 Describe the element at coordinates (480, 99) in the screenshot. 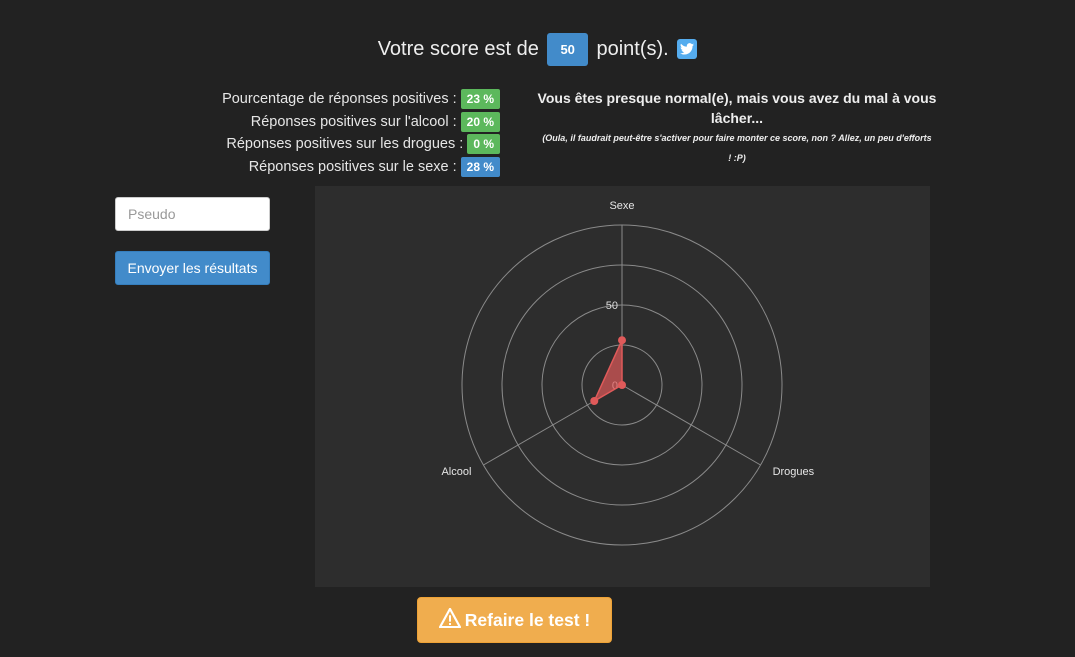

I see `stat-badge: 23 %` at that location.